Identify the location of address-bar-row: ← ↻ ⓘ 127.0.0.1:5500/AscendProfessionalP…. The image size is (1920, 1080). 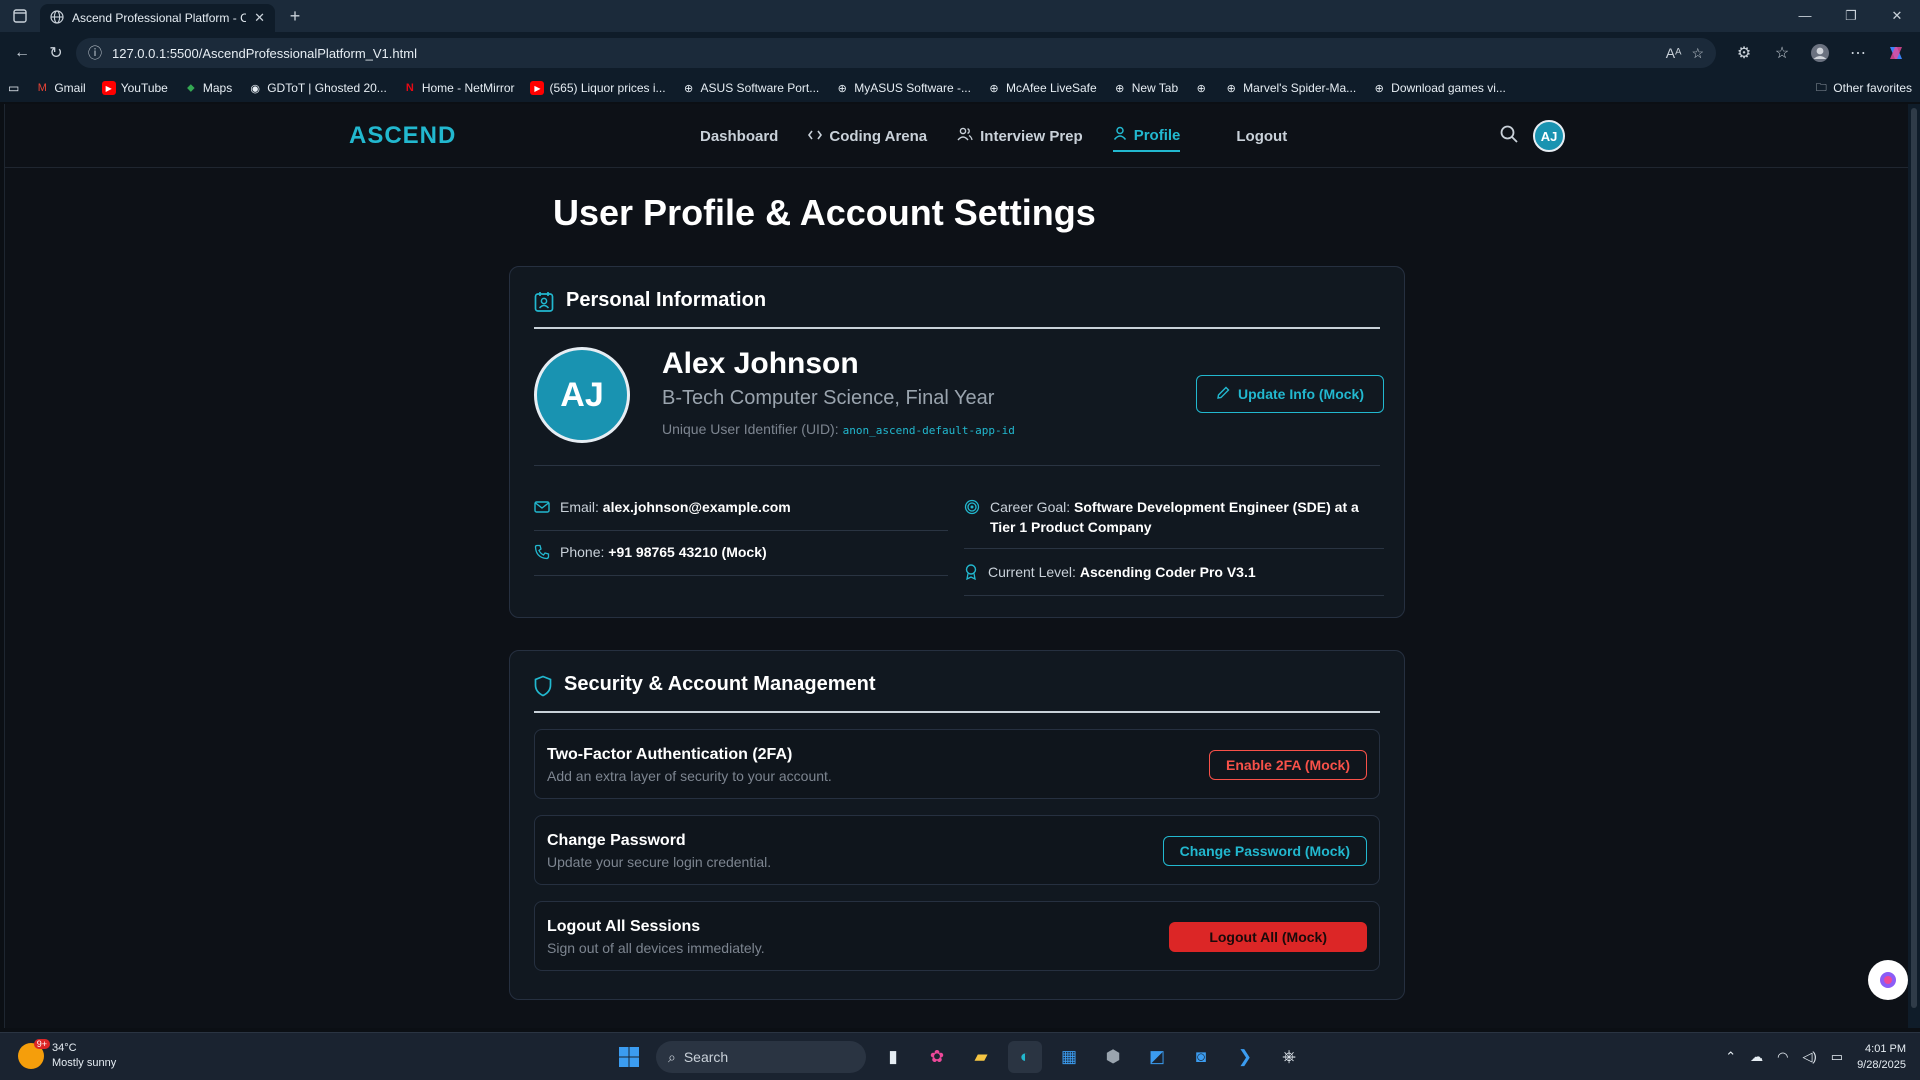
(960, 53).